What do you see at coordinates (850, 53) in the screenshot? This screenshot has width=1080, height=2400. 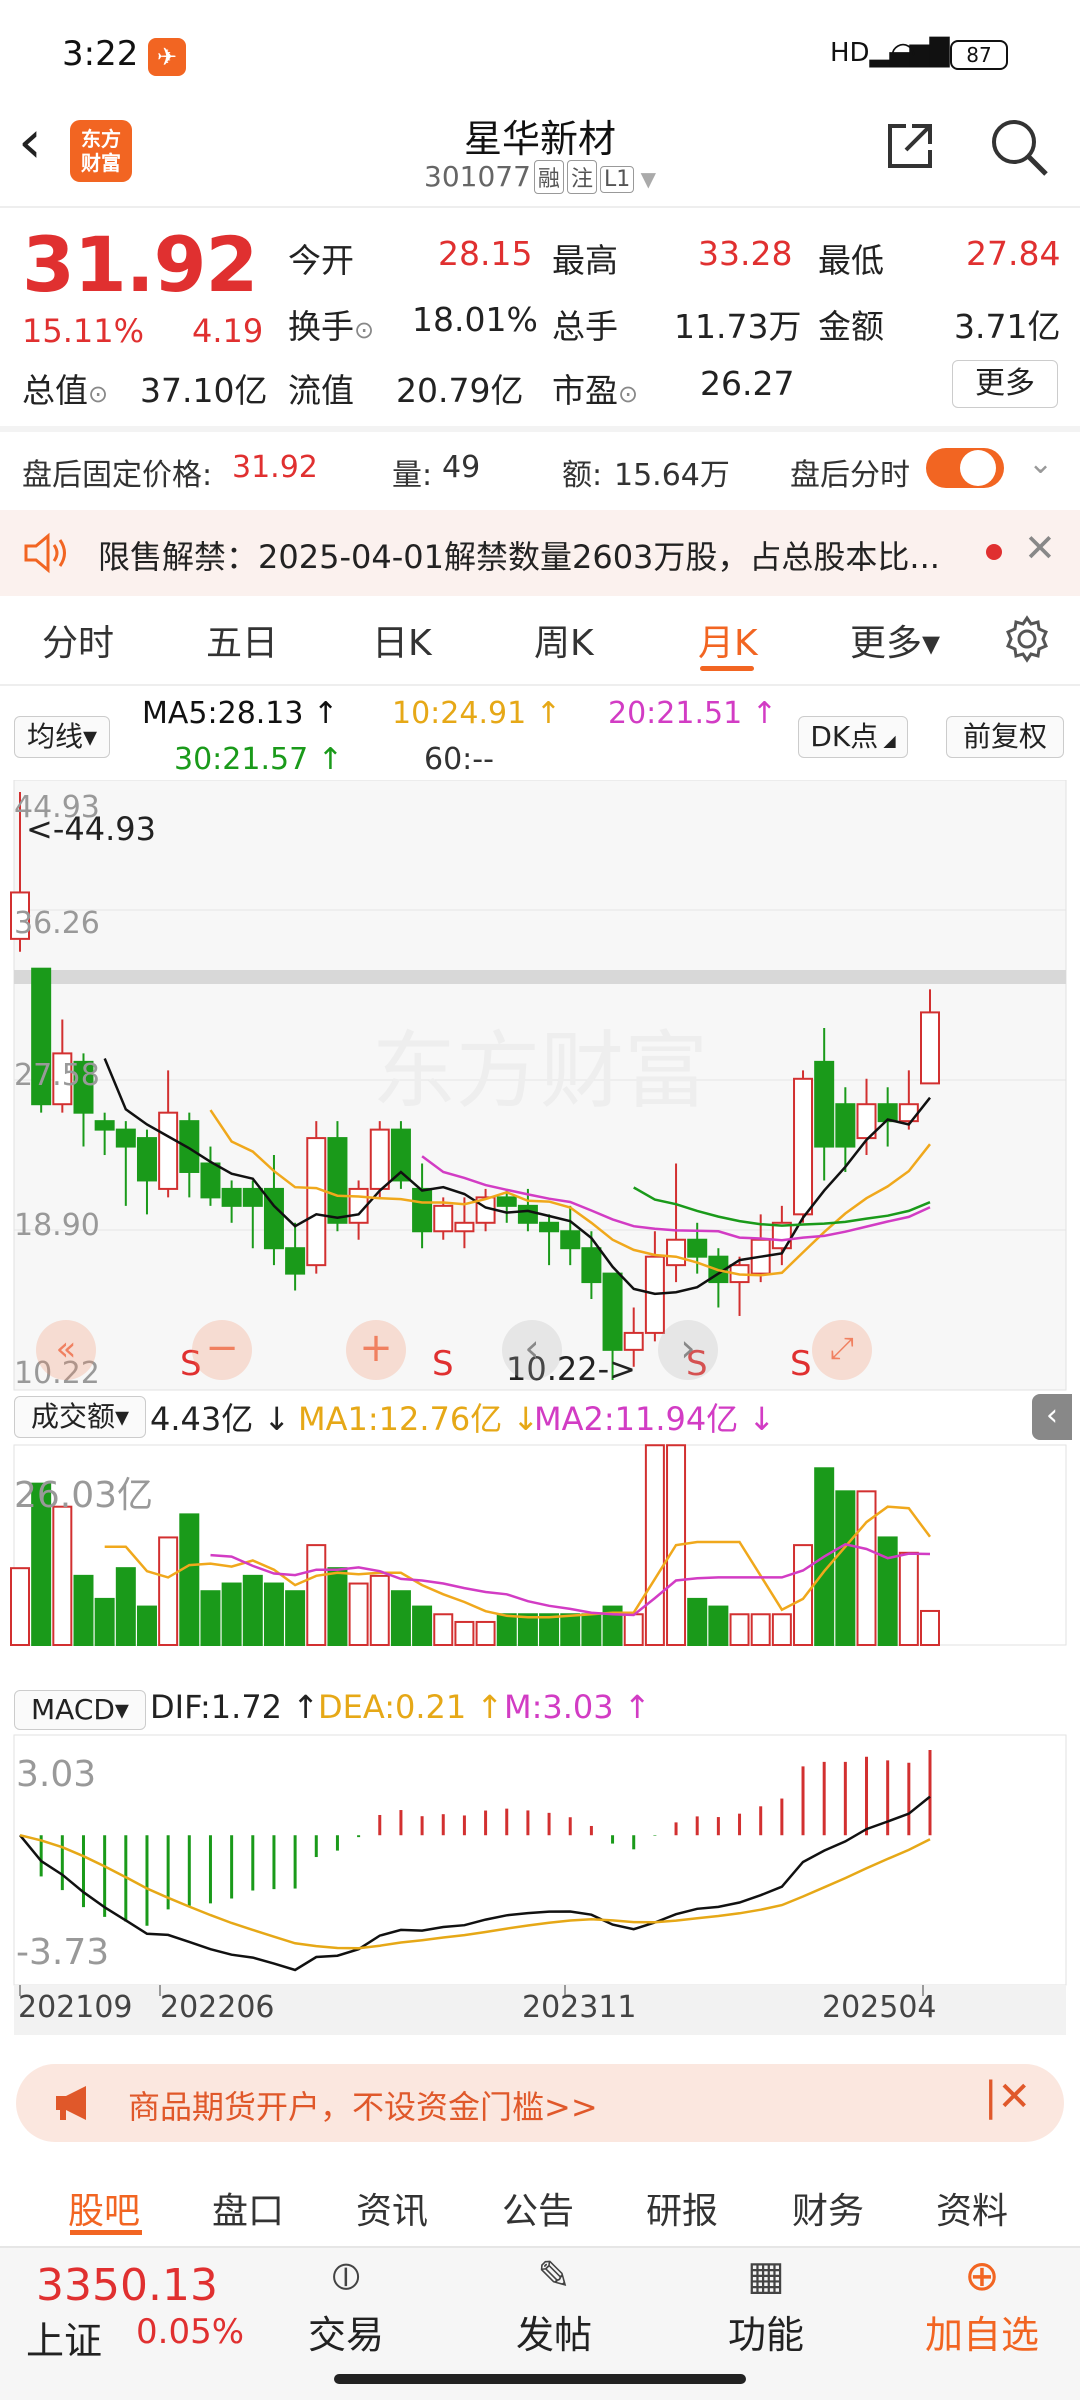 I see `network-label: HD` at bounding box center [850, 53].